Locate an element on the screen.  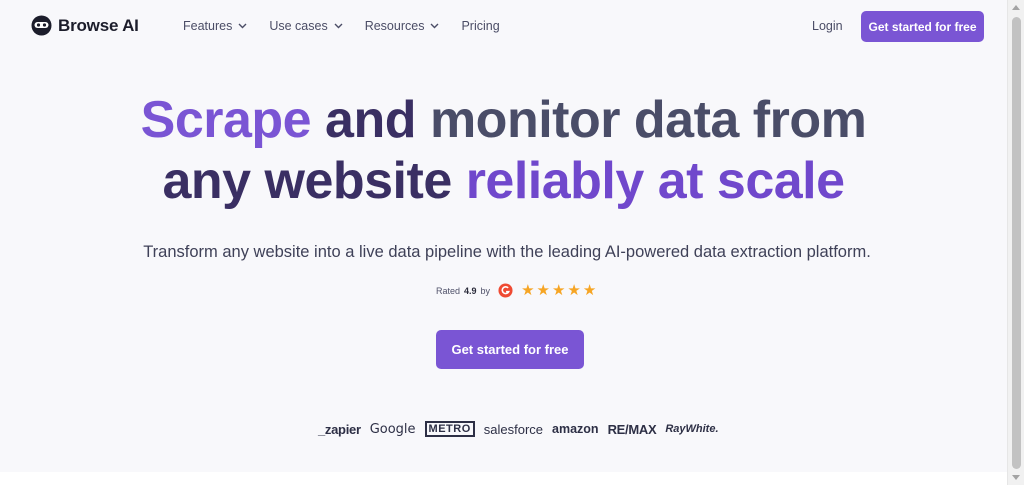
rating-prefix: Rated is located at coordinates (448, 290).